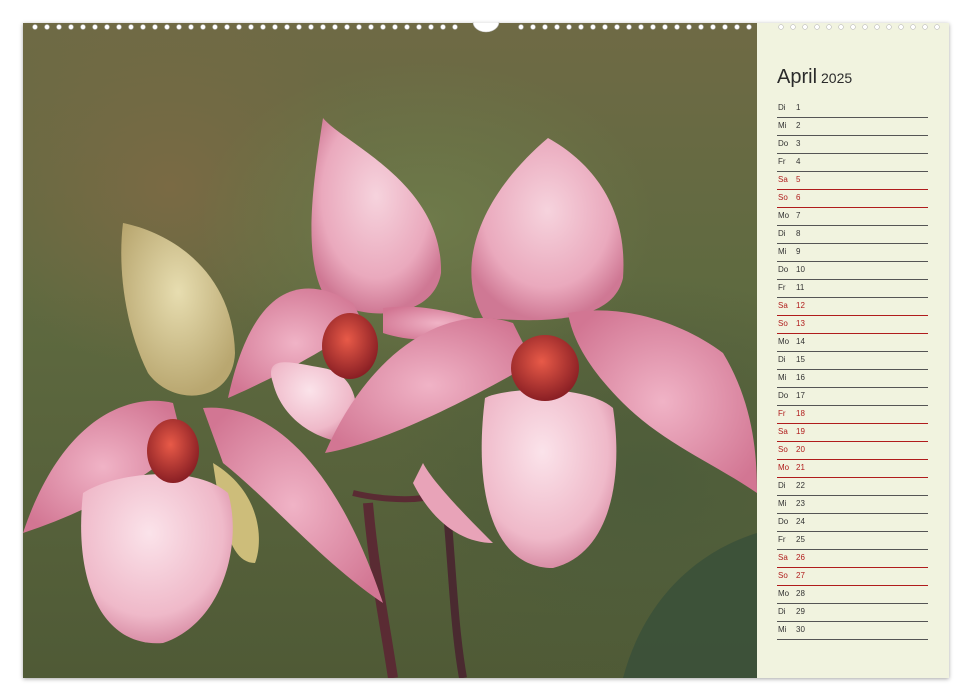 The height and width of the screenshot is (700, 971). What do you see at coordinates (852, 433) in the screenshot?
I see `day-row: Sa 19` at bounding box center [852, 433].